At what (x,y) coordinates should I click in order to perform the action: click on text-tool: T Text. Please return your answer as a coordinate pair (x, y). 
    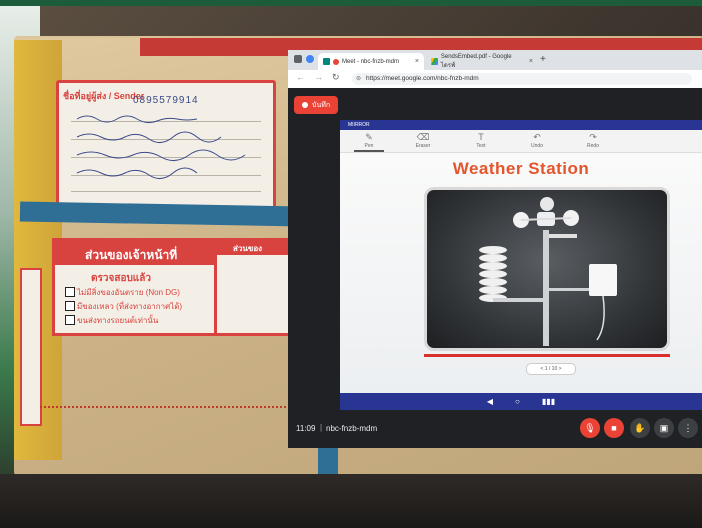
    Looking at the image, I should click on (481, 140).